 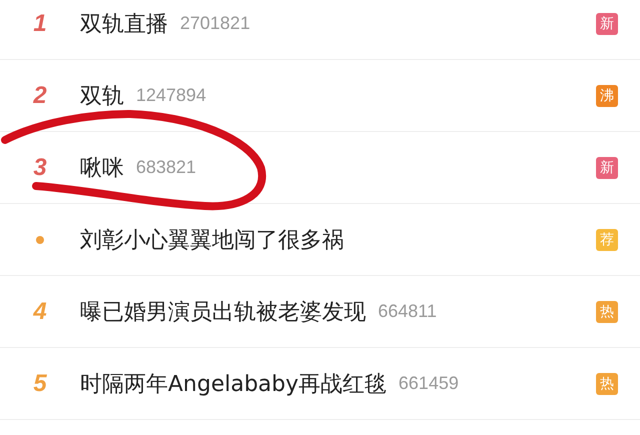 I want to click on topic-title: 时隔两年Angelababy再战红毯, so click(x=233, y=384).